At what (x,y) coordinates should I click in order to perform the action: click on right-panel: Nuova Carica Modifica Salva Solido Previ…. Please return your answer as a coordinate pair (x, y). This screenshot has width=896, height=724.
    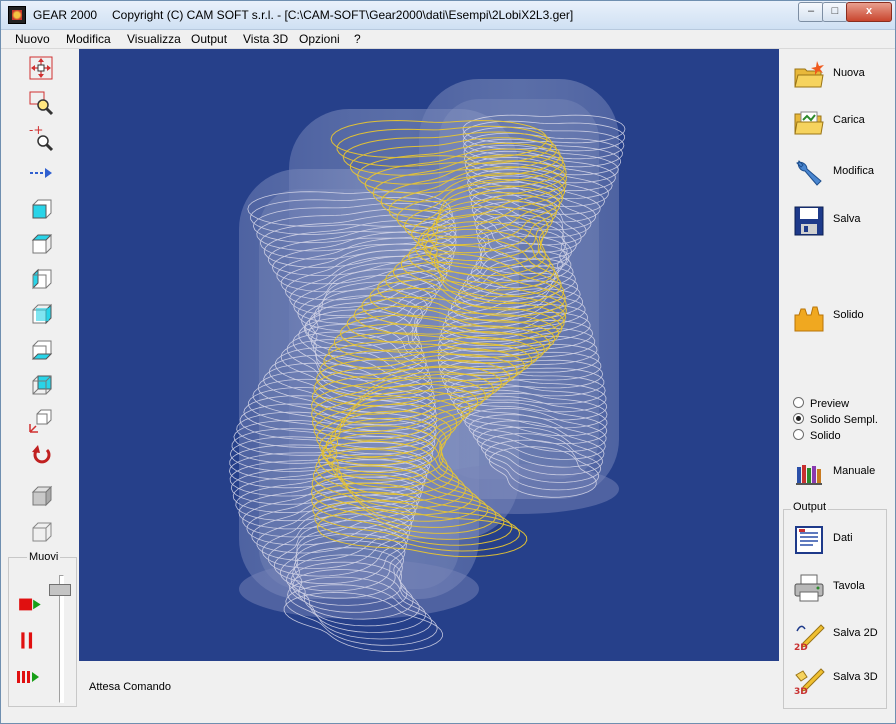
    Looking at the image, I should click on (838, 379).